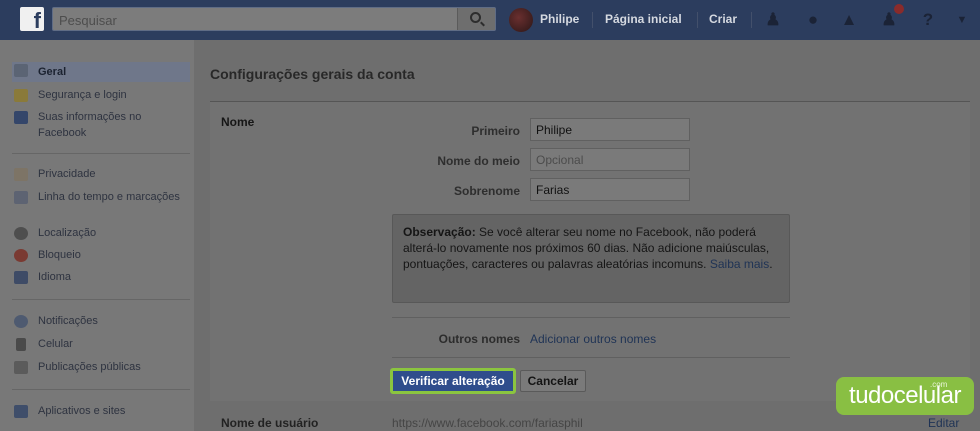 This screenshot has width=980, height=431. Describe the element at coordinates (101, 321) in the screenshot. I see `sidebar-item-notificacoes: Notificações` at that location.